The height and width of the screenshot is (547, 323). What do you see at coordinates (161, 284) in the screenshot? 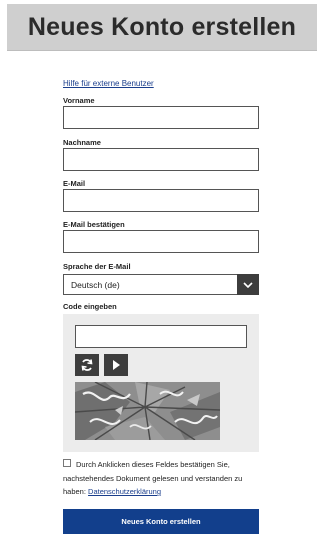
I see `email-language-select: Deutsch (de)` at bounding box center [161, 284].